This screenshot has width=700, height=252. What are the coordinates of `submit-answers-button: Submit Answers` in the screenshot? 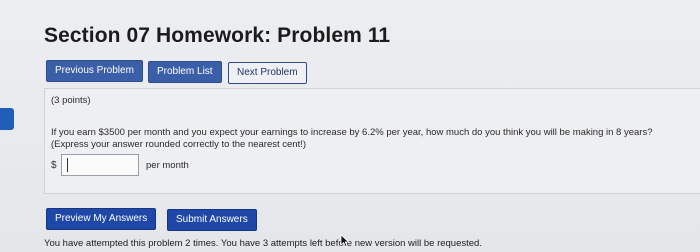 It's located at (212, 220).